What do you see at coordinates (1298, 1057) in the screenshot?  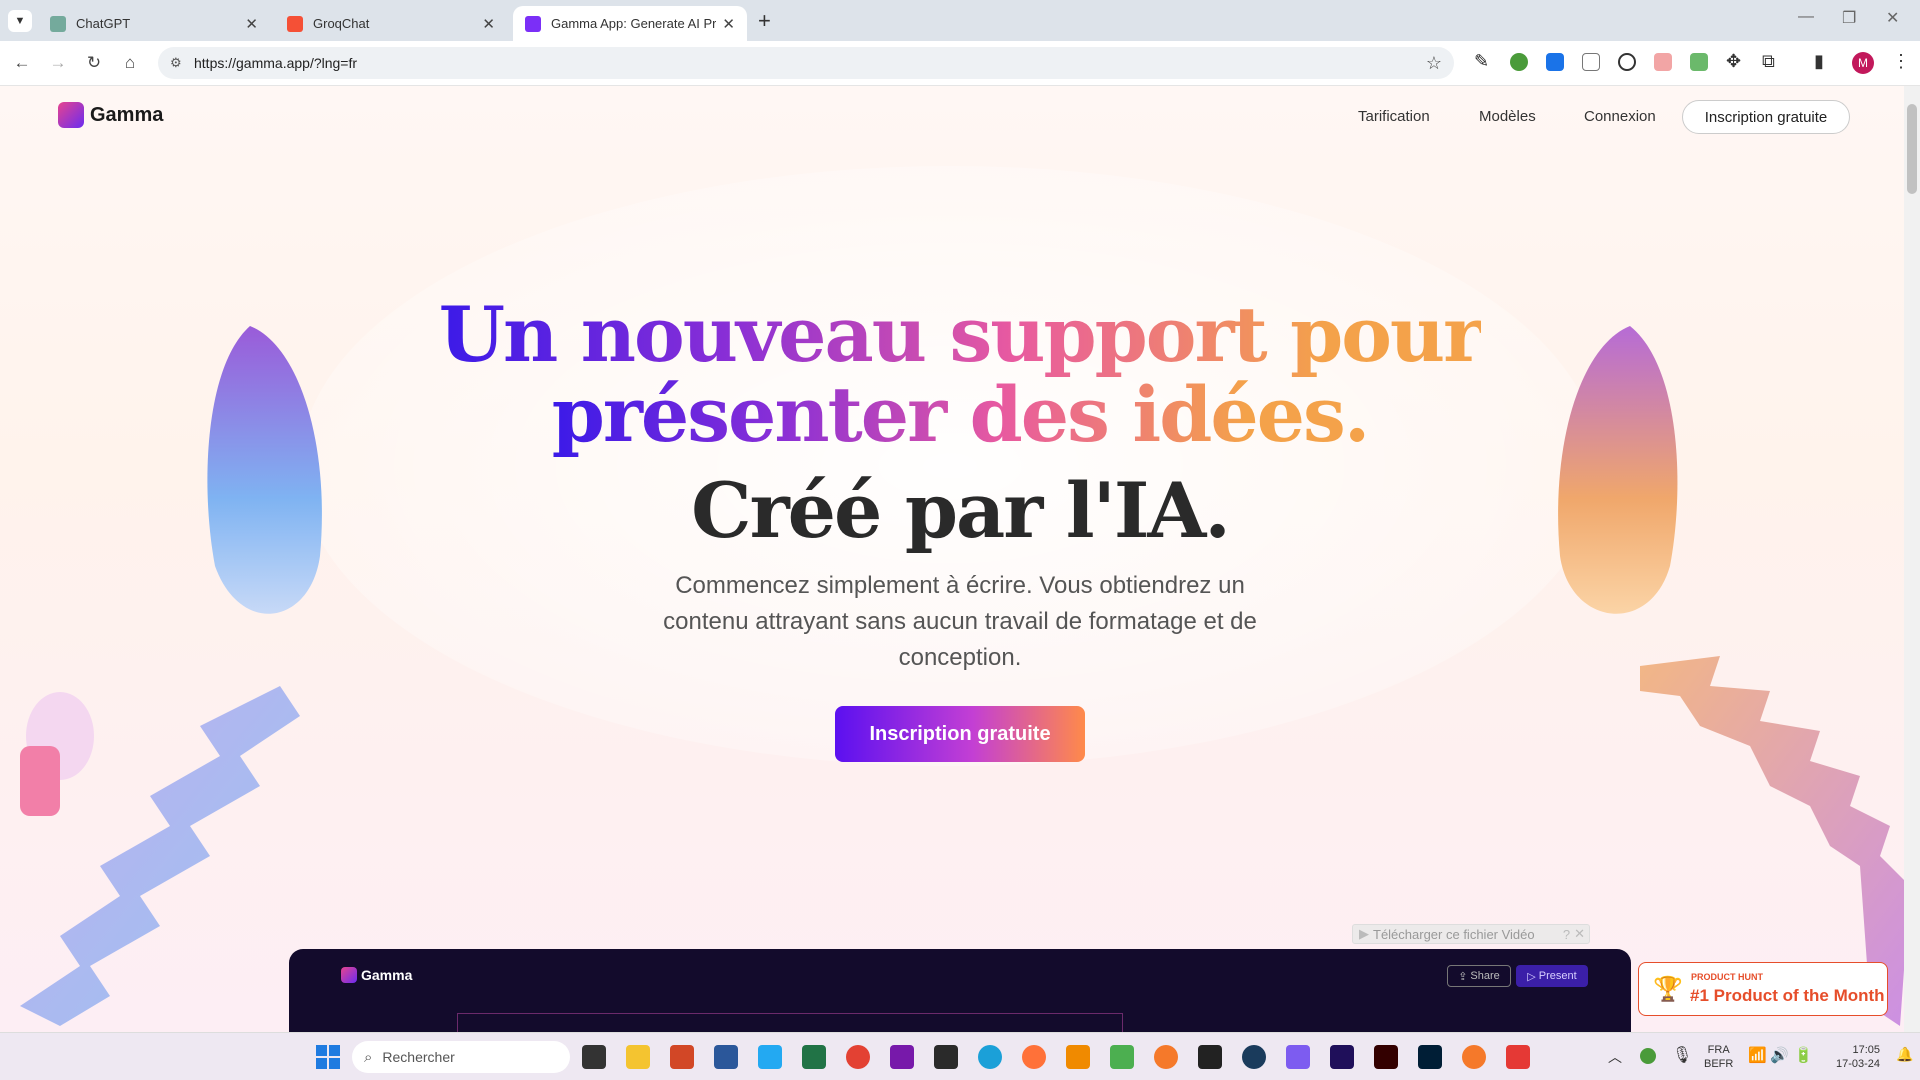 I see `canva-icon` at bounding box center [1298, 1057].